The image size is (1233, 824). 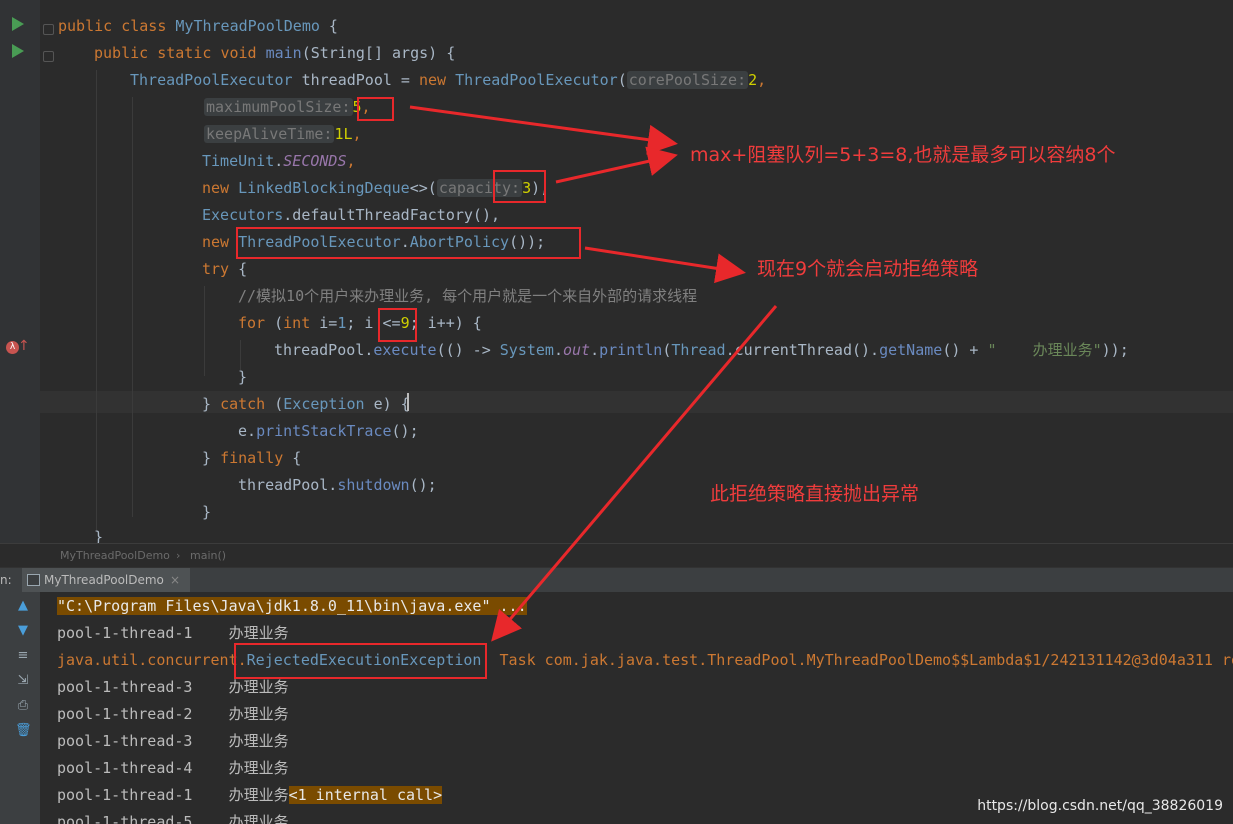 I want to click on arrow-max-pool, so click(x=543, y=130).